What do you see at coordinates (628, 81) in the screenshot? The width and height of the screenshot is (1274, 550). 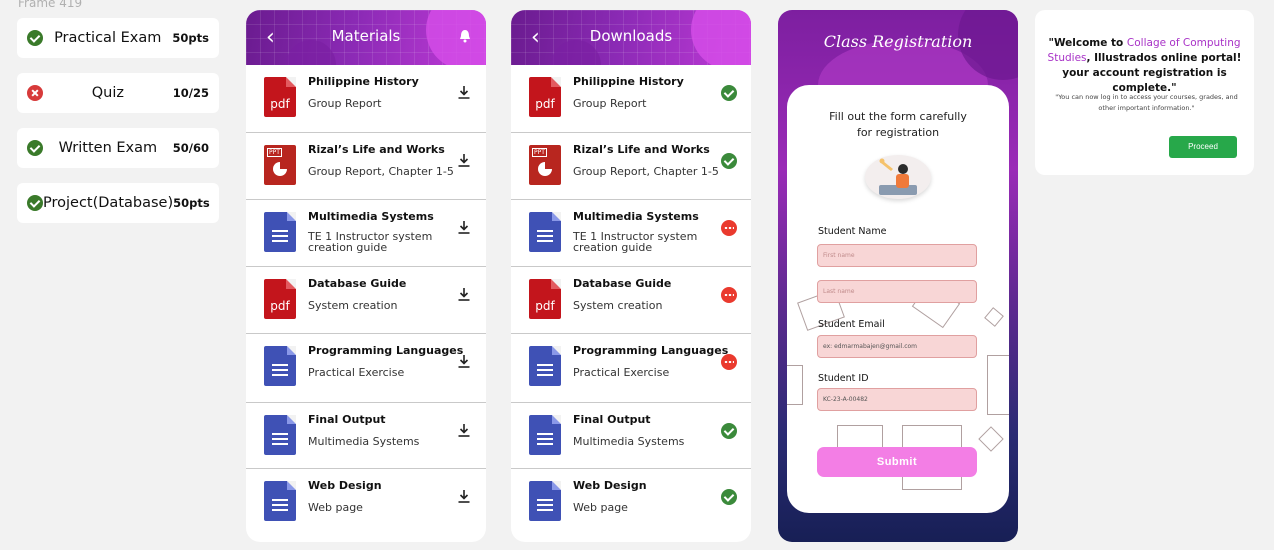 I see `item-title: Philippine History` at bounding box center [628, 81].